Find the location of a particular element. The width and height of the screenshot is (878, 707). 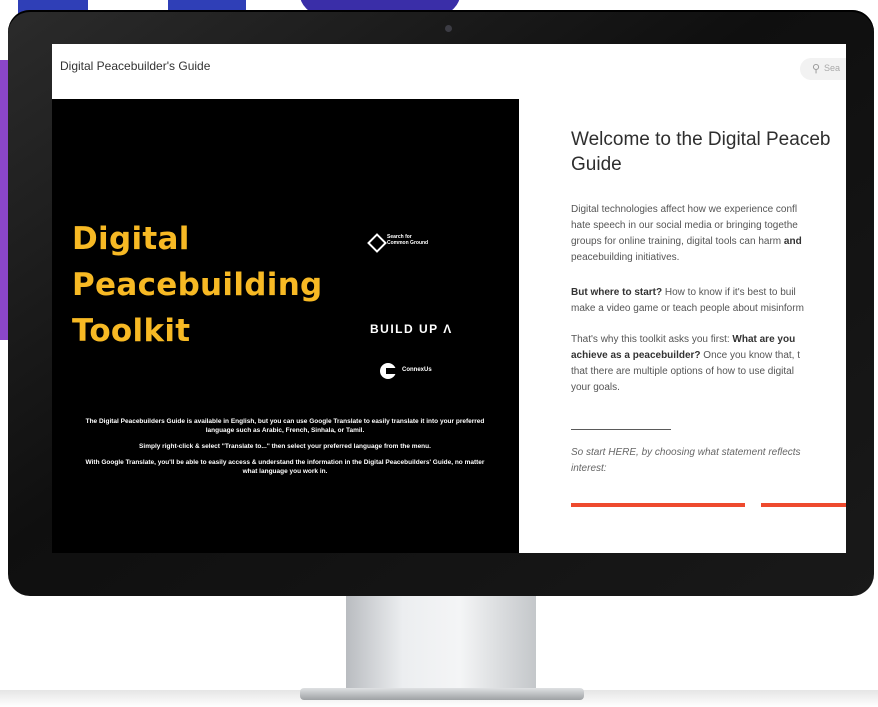

hero-title-line: Peacebuilding is located at coordinates (197, 285).